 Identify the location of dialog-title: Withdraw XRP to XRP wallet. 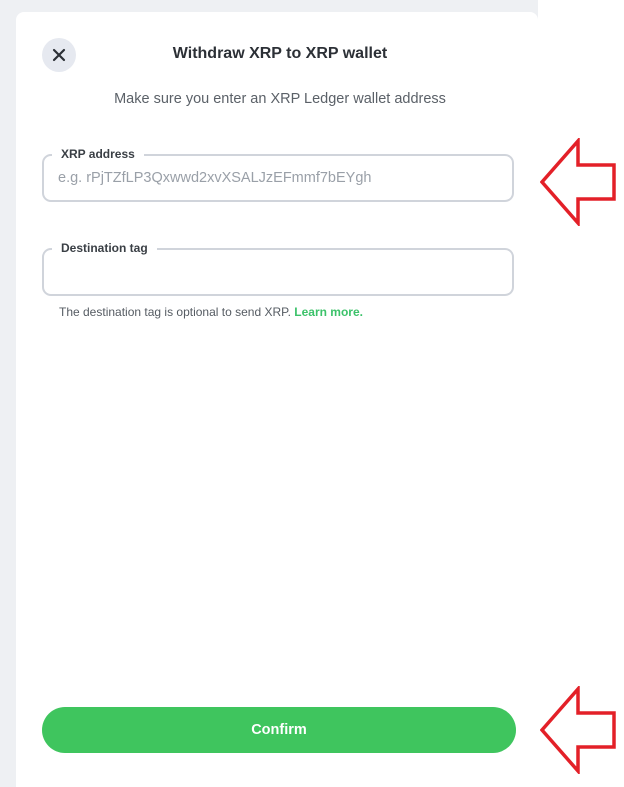
(280, 53).